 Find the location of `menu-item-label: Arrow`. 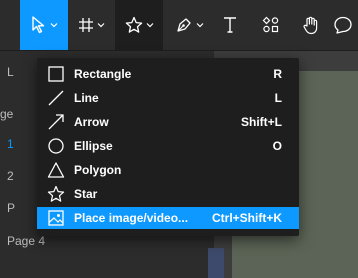

menu-item-label: Arrow is located at coordinates (91, 122).